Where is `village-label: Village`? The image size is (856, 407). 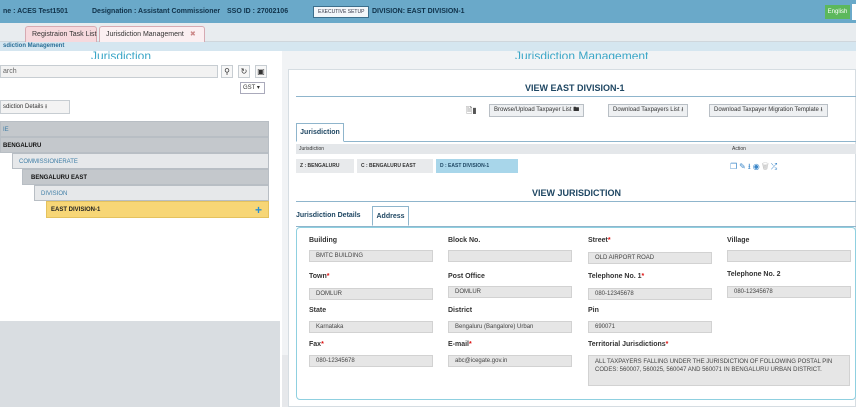 village-label: Village is located at coordinates (738, 240).